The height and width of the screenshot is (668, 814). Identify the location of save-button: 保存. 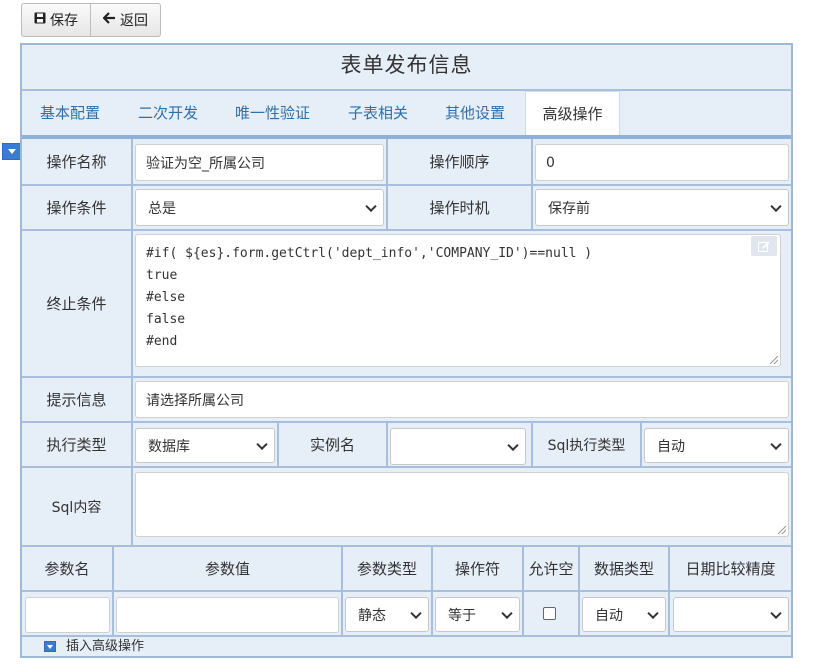
(56, 20).